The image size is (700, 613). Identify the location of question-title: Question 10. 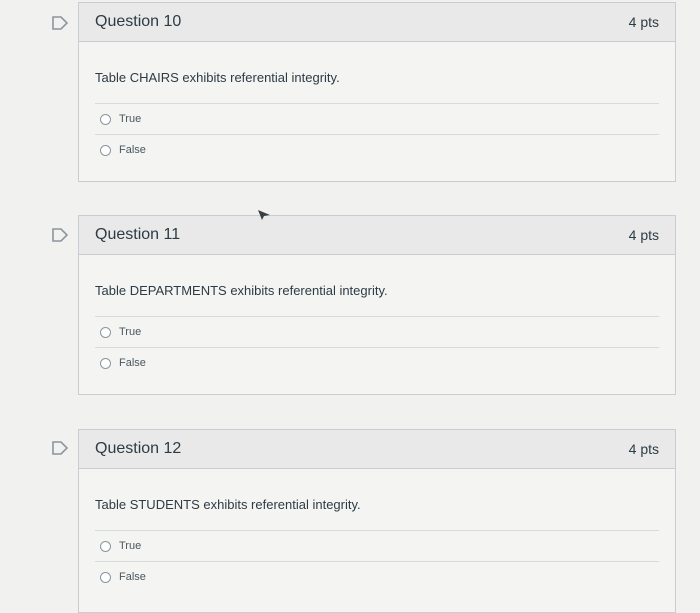
(138, 21).